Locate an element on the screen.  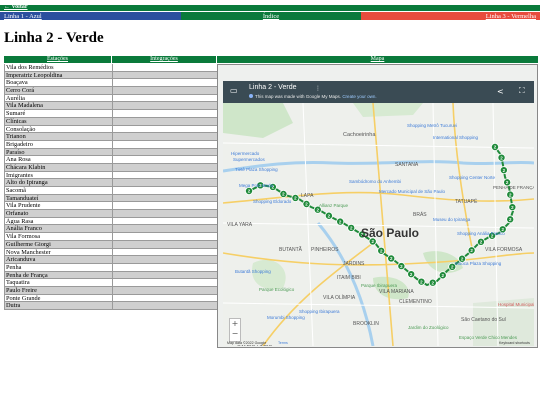
back-link: ← Voltar is located at coordinates (16, 7).